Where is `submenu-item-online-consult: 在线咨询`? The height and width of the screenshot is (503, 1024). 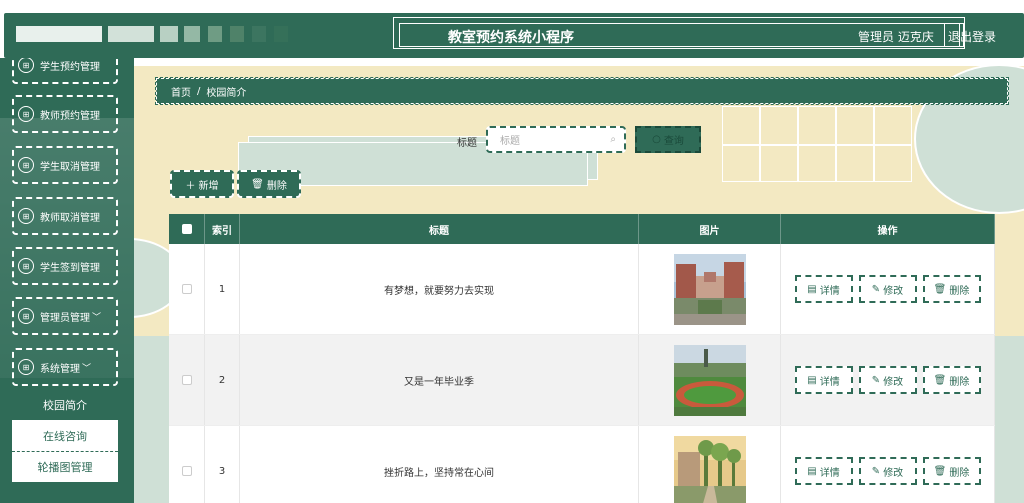 submenu-item-online-consult: 在线咨询 is located at coordinates (65, 435).